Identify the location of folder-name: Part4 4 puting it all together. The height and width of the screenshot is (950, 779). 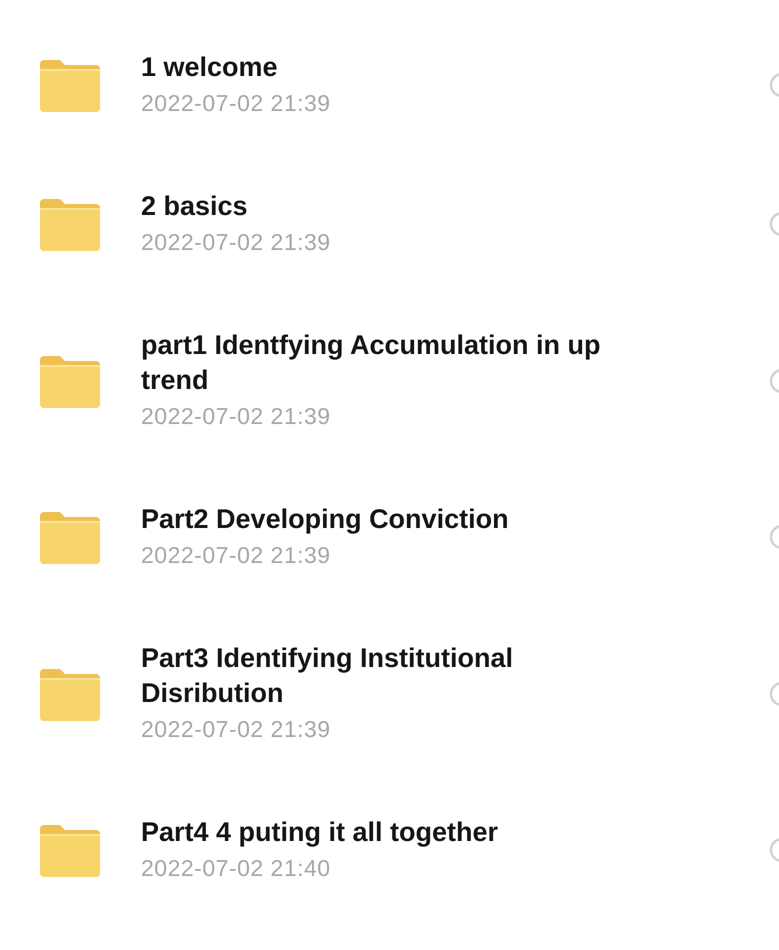
(320, 832).